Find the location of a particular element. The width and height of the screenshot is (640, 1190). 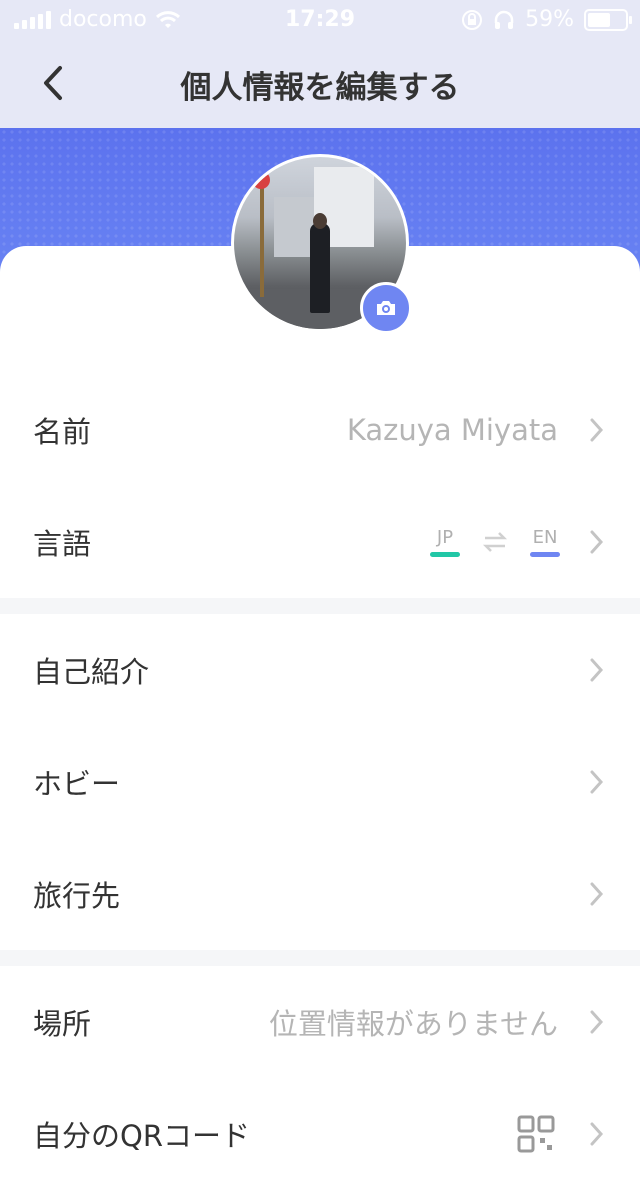

row-location: 場所 位置情報がありません is located at coordinates (320, 1022).